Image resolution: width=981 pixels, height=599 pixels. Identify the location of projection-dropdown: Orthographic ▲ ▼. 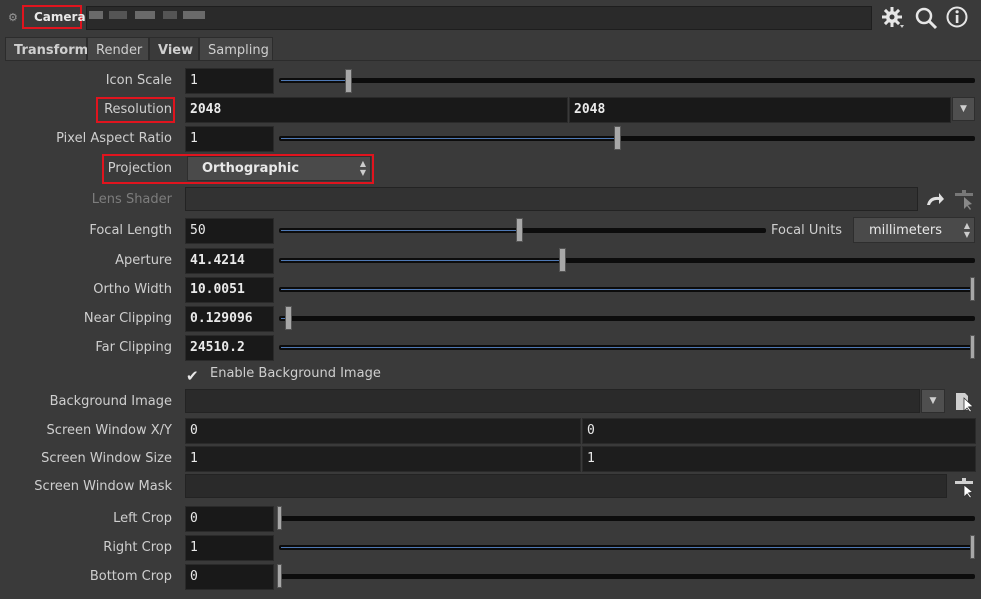
(279, 168).